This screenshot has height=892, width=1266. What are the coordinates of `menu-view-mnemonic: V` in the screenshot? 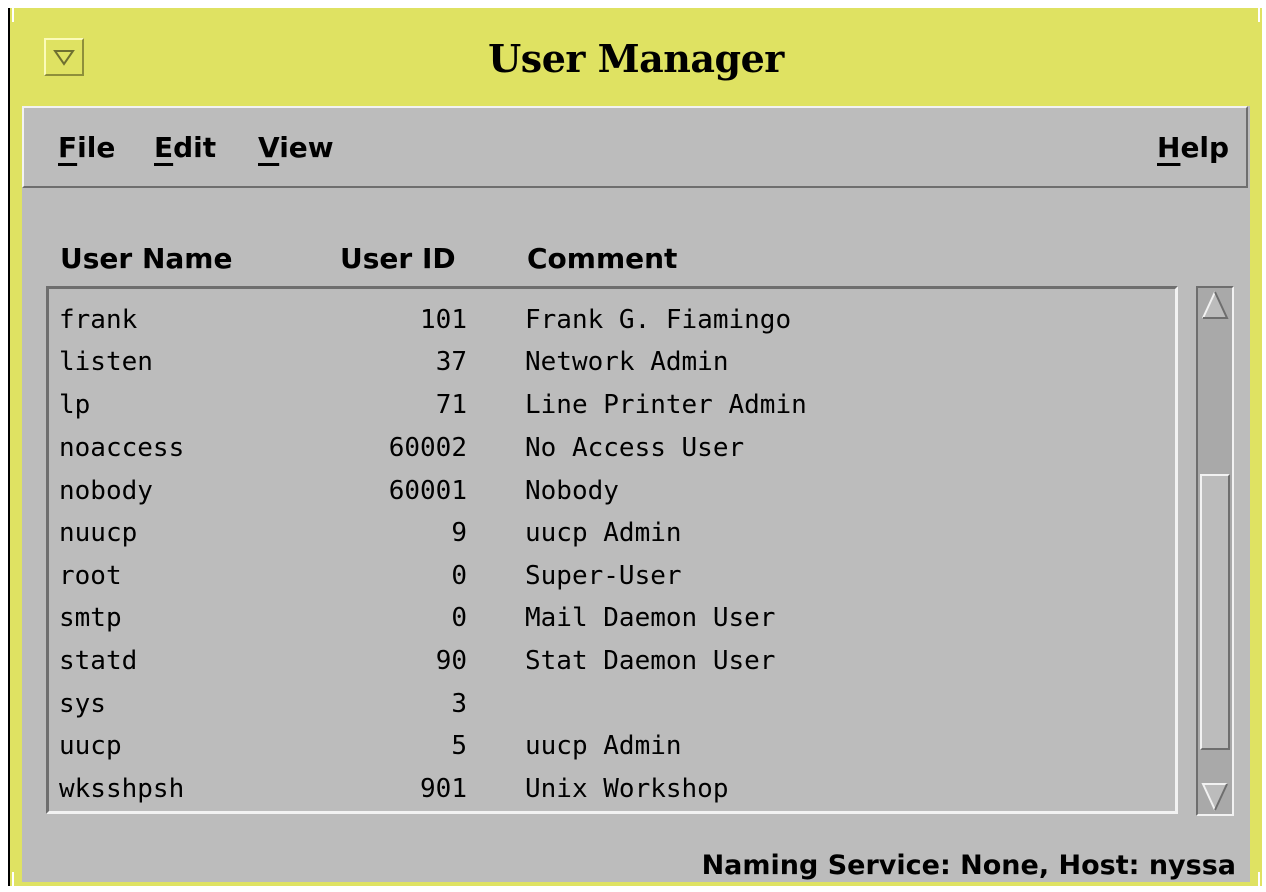 It's located at (269, 147).